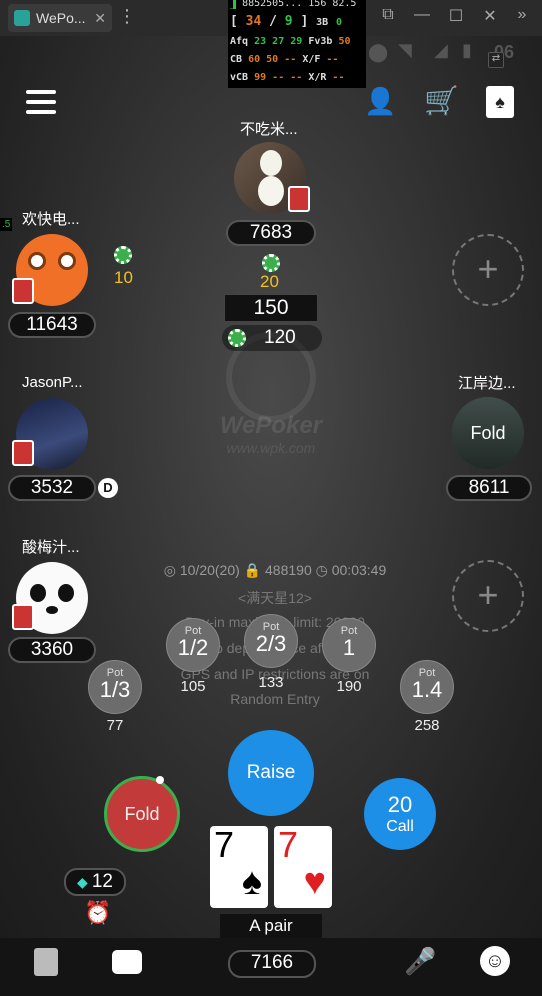 This screenshot has width=542, height=996. What do you see at coordinates (321, 570) in the screenshot?
I see `clock-icon: ◷` at bounding box center [321, 570].